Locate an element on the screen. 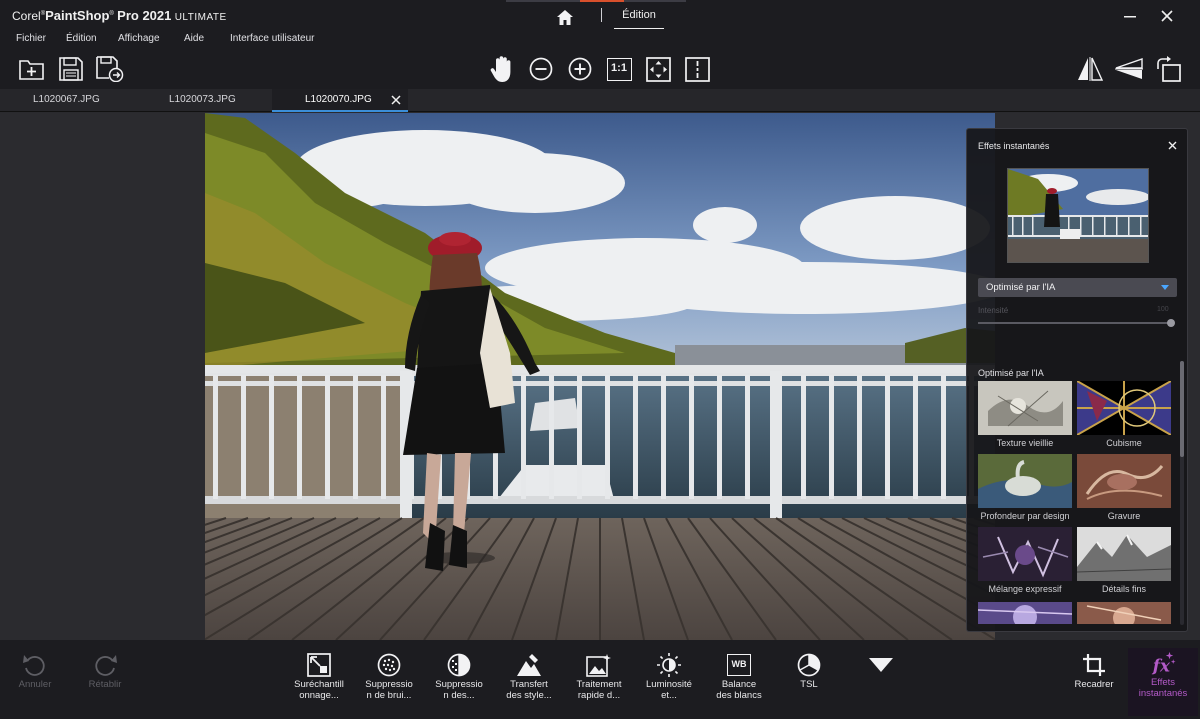  minimize-button is located at coordinates (1130, 16).